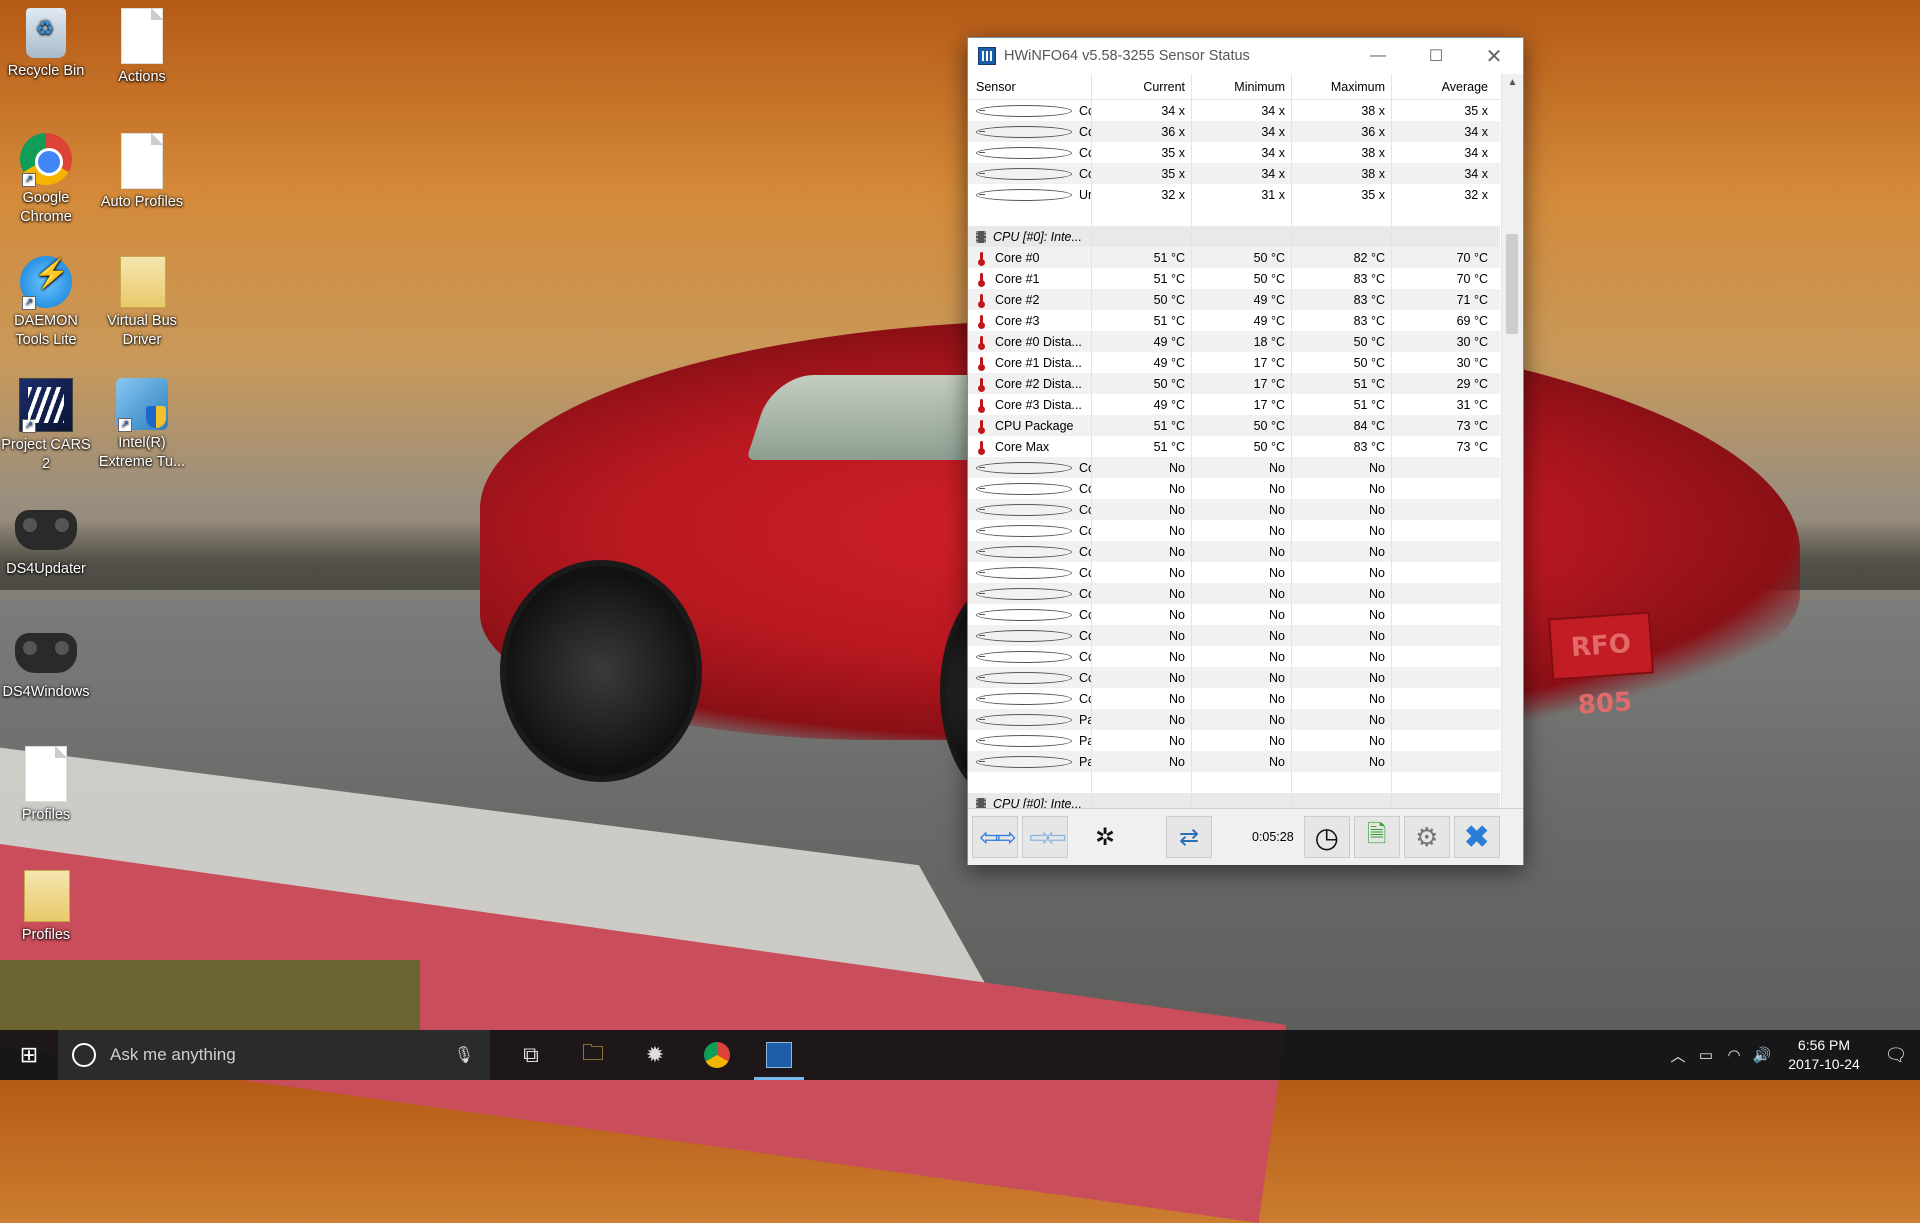  What do you see at coordinates (1512, 459) in the screenshot?
I see `vertical-scrollbar: ▲ ▼` at bounding box center [1512, 459].